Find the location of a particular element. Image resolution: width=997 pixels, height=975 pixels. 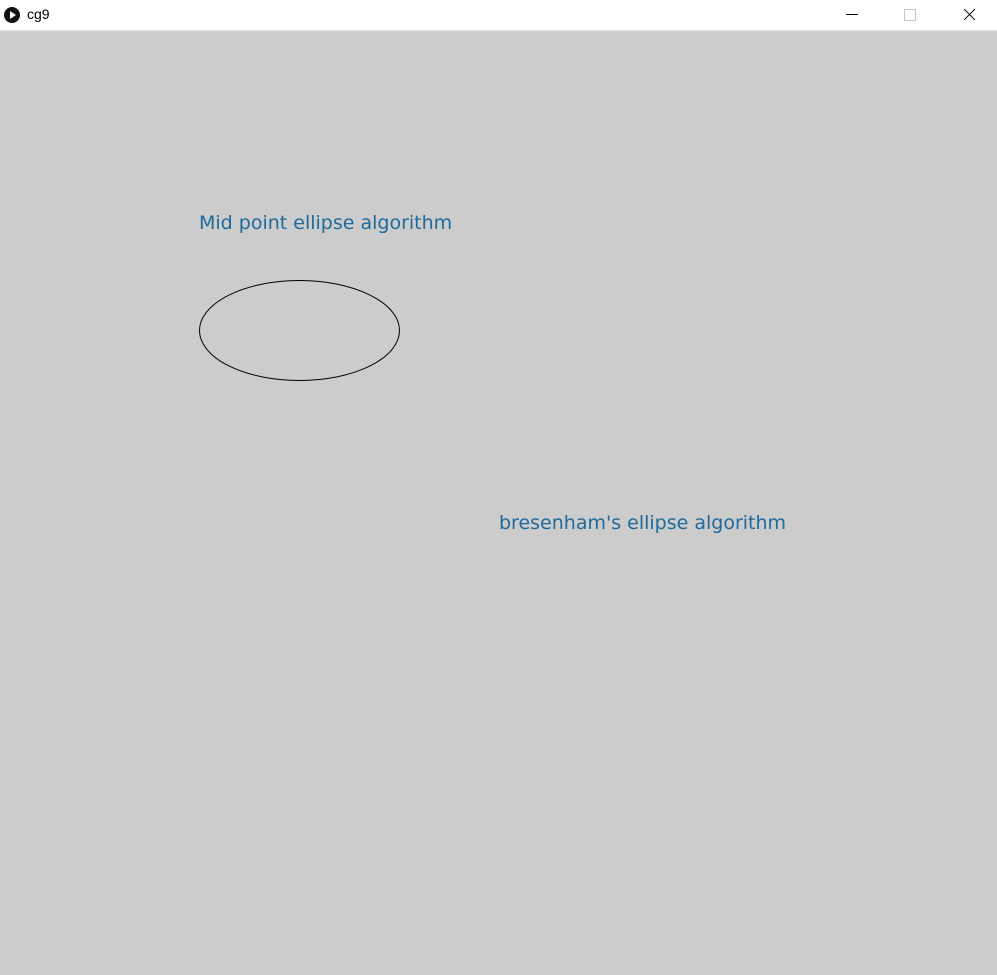

drawing-surface is located at coordinates (299, 330).